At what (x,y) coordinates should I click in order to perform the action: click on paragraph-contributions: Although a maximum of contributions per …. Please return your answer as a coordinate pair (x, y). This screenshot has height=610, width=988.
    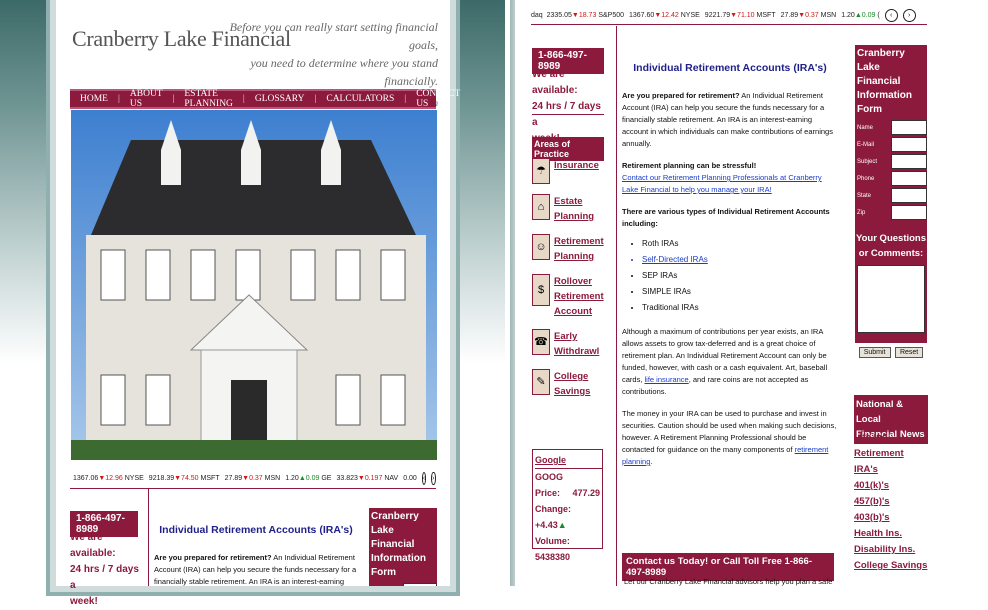
    Looking at the image, I should click on (725, 361).